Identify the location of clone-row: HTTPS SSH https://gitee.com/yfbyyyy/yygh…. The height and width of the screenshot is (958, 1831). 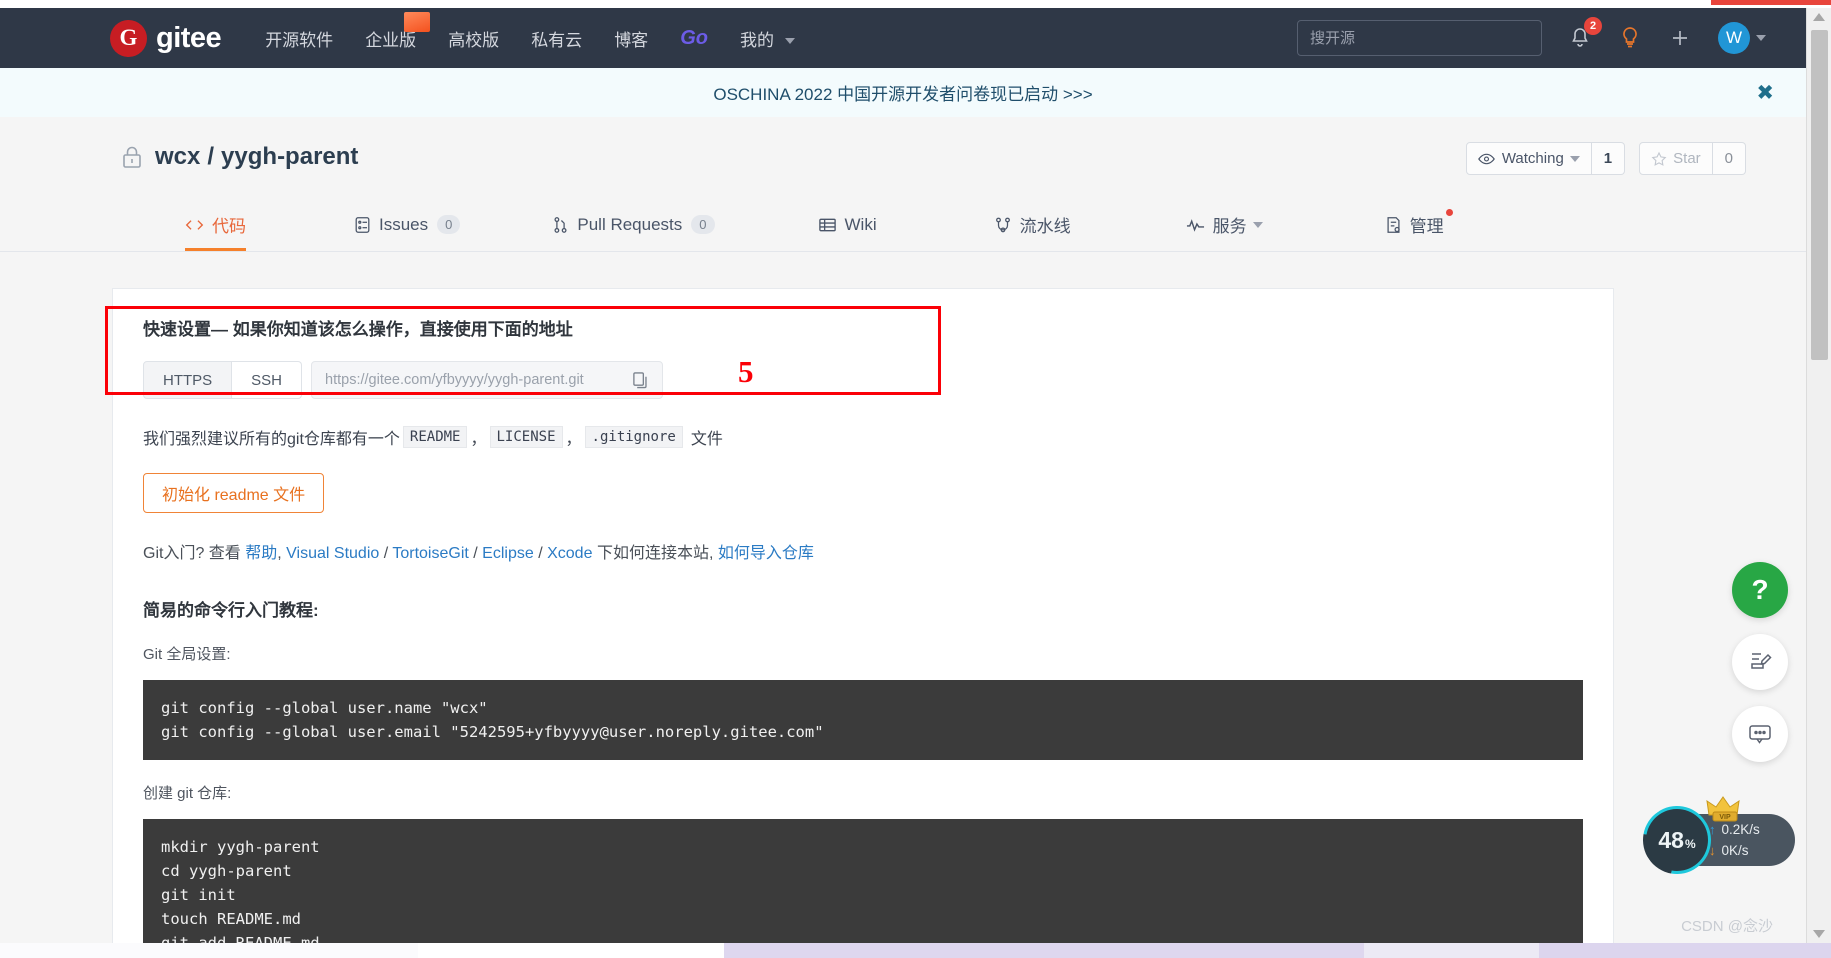
(863, 380).